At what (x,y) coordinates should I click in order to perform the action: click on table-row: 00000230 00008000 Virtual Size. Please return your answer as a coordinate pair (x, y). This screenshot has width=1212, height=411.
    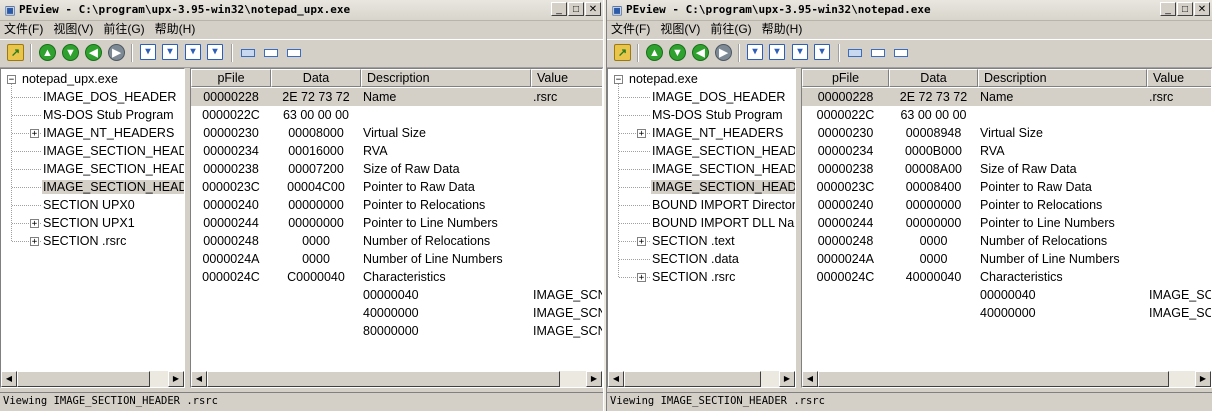
    Looking at the image, I should click on (396, 133).